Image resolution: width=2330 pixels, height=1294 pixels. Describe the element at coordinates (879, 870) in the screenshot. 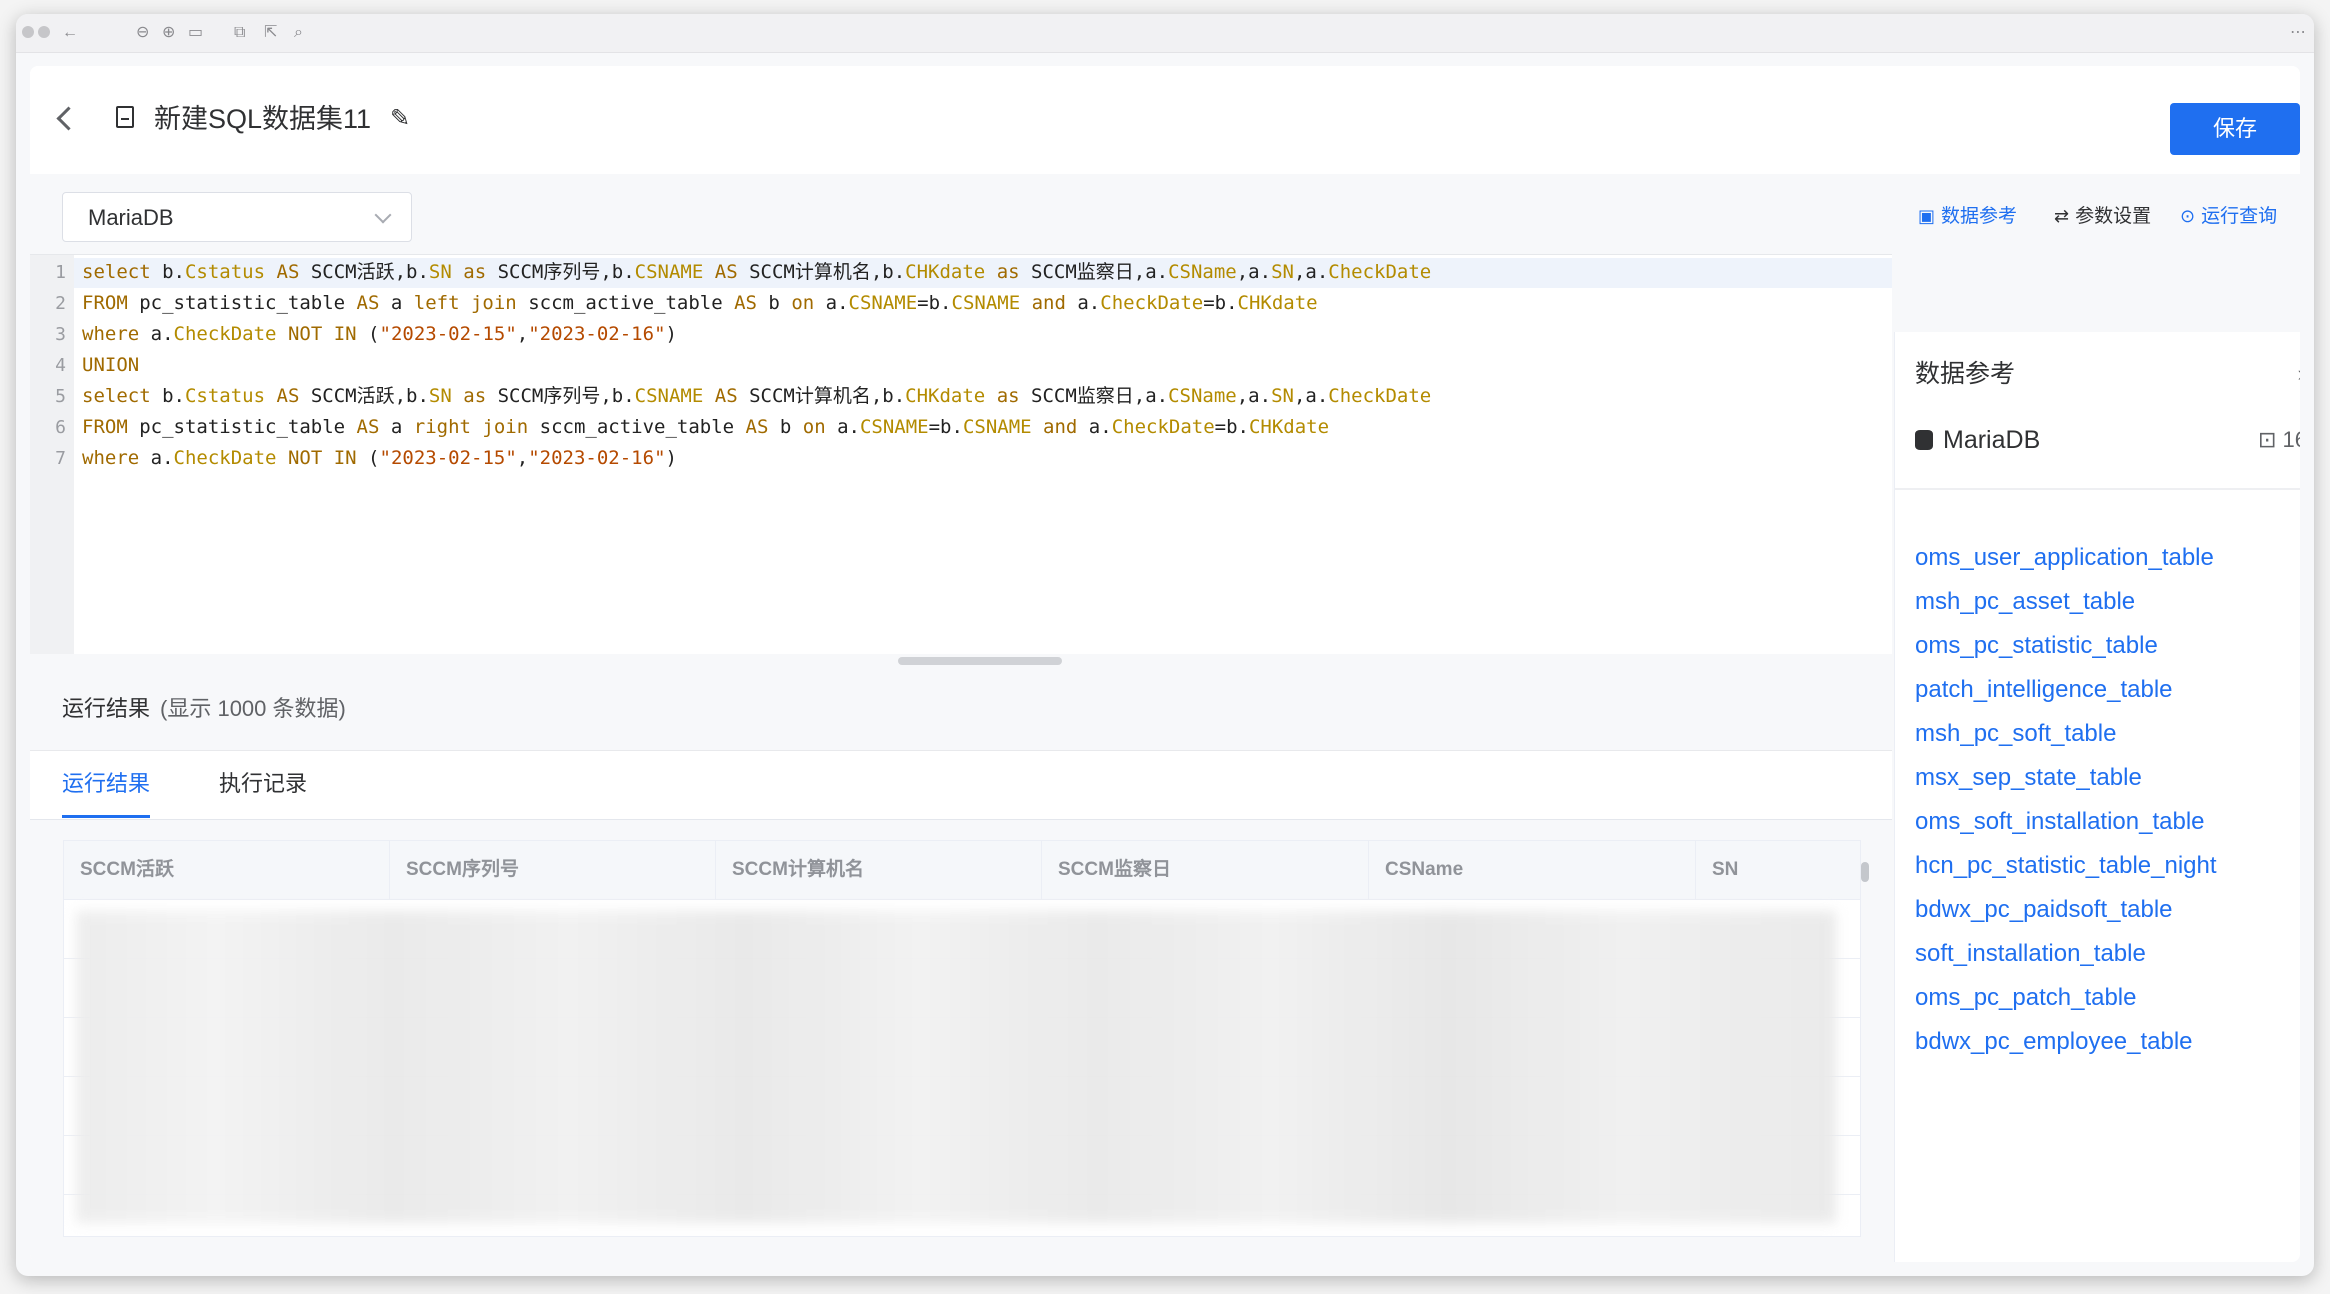

I see `column-header: SCCM计算机名` at that location.